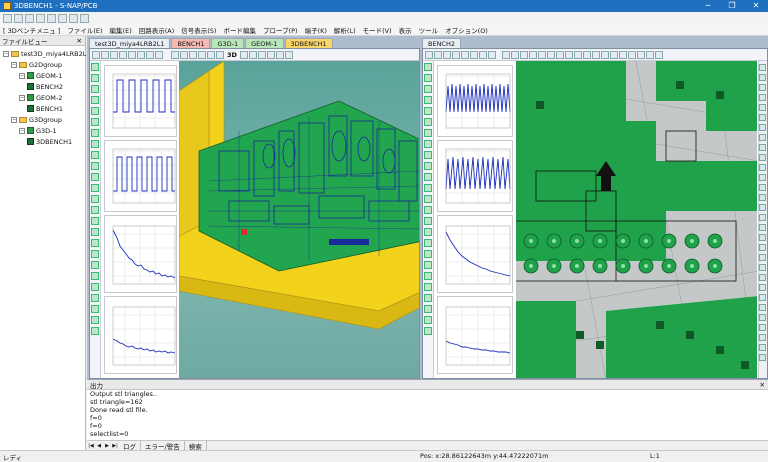 This screenshot has height=462, width=768. What do you see at coordinates (191, 43) in the screenshot?
I see `document-tab: BENCH1` at bounding box center [191, 43].